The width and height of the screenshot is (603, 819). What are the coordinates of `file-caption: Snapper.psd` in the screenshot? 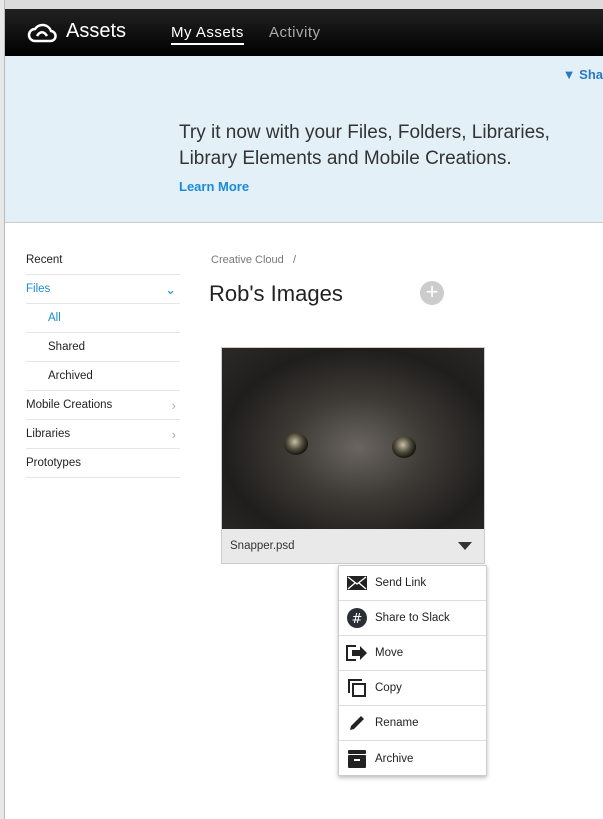 It's located at (353, 546).